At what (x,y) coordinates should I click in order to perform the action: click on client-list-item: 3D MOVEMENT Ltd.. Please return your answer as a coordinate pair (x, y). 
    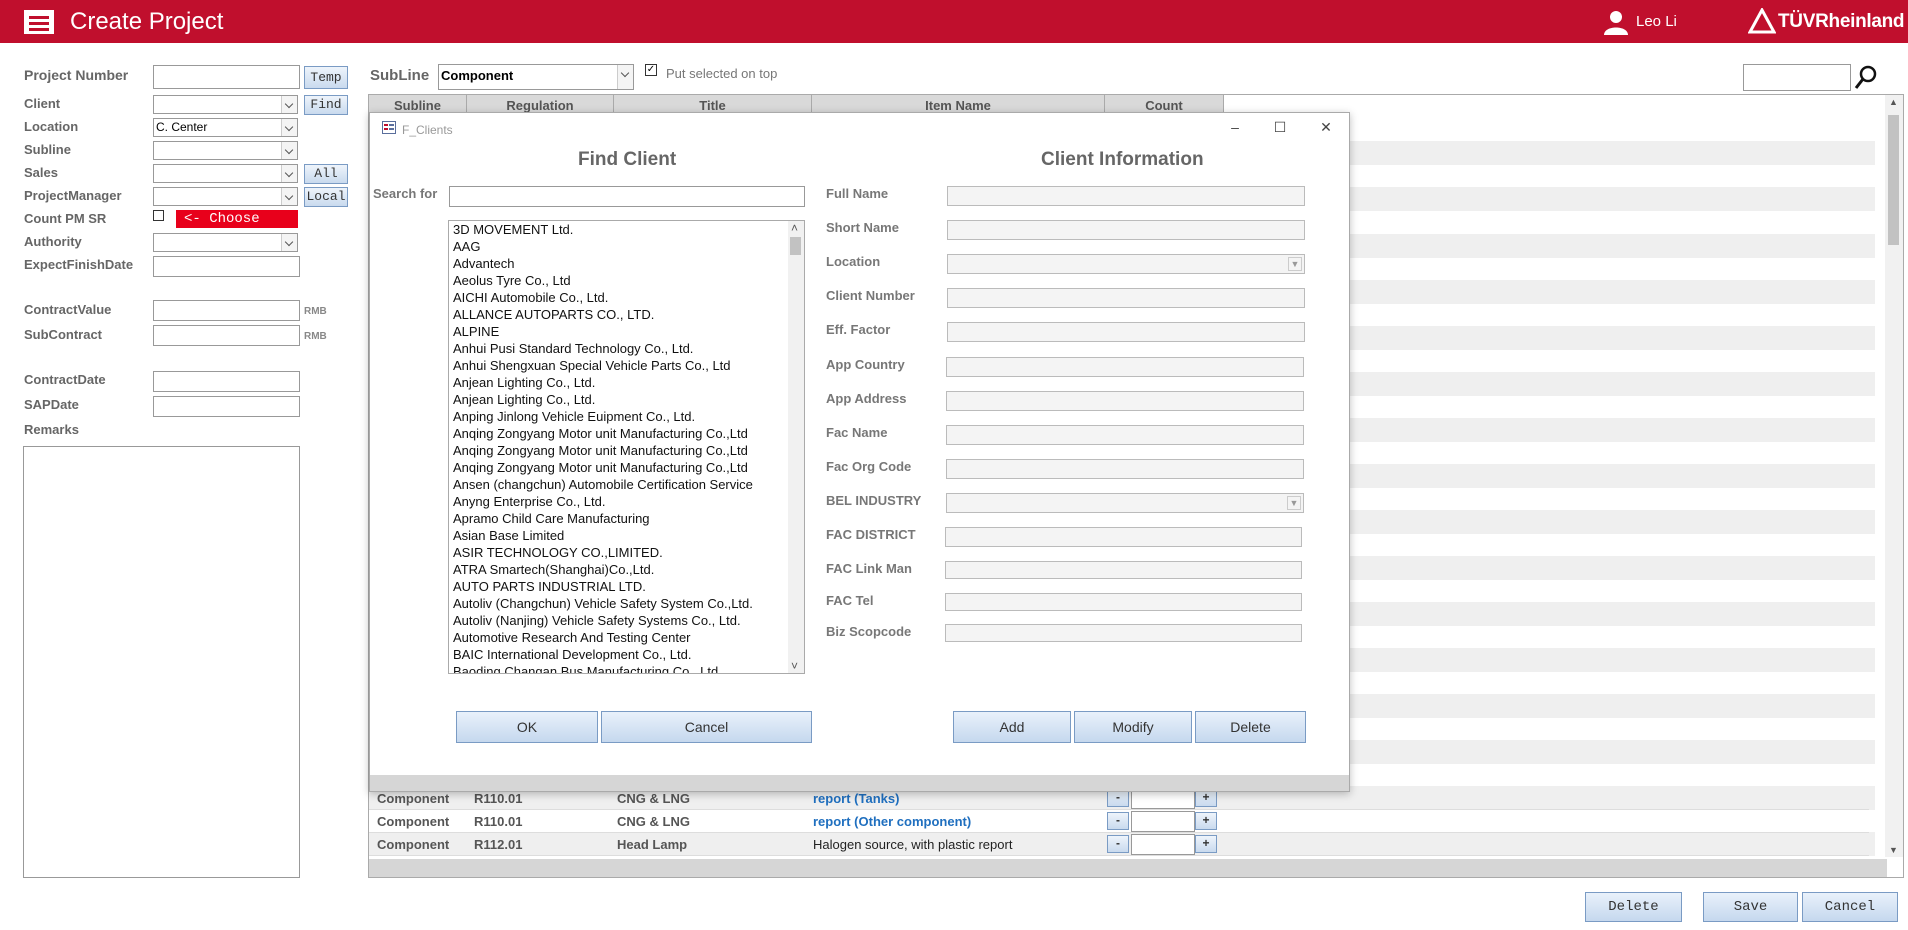
    Looking at the image, I should click on (626, 229).